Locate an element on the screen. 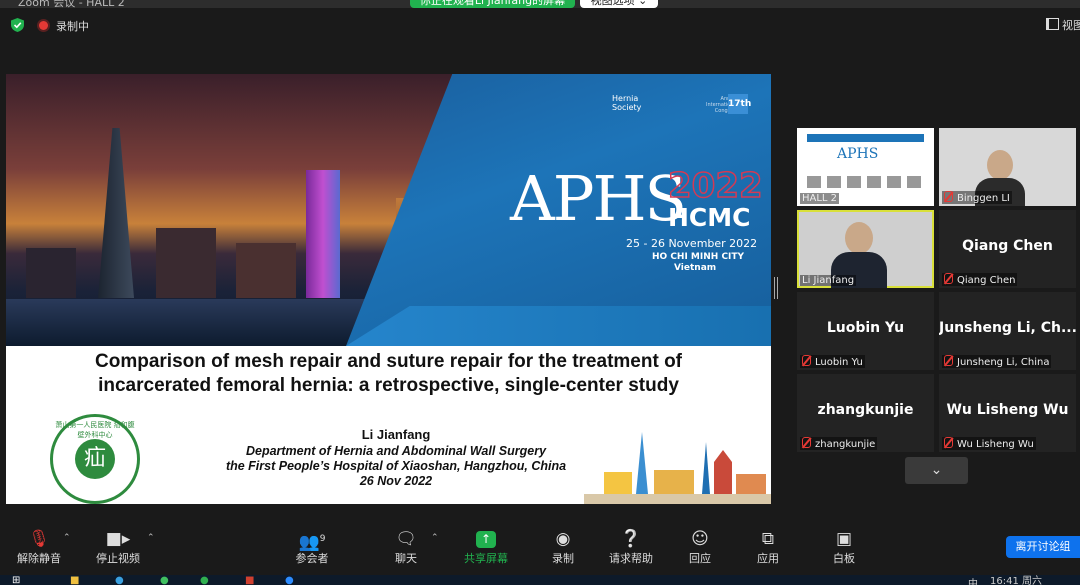 The width and height of the screenshot is (1080, 585). aphs-year: 2022 is located at coordinates (715, 186).